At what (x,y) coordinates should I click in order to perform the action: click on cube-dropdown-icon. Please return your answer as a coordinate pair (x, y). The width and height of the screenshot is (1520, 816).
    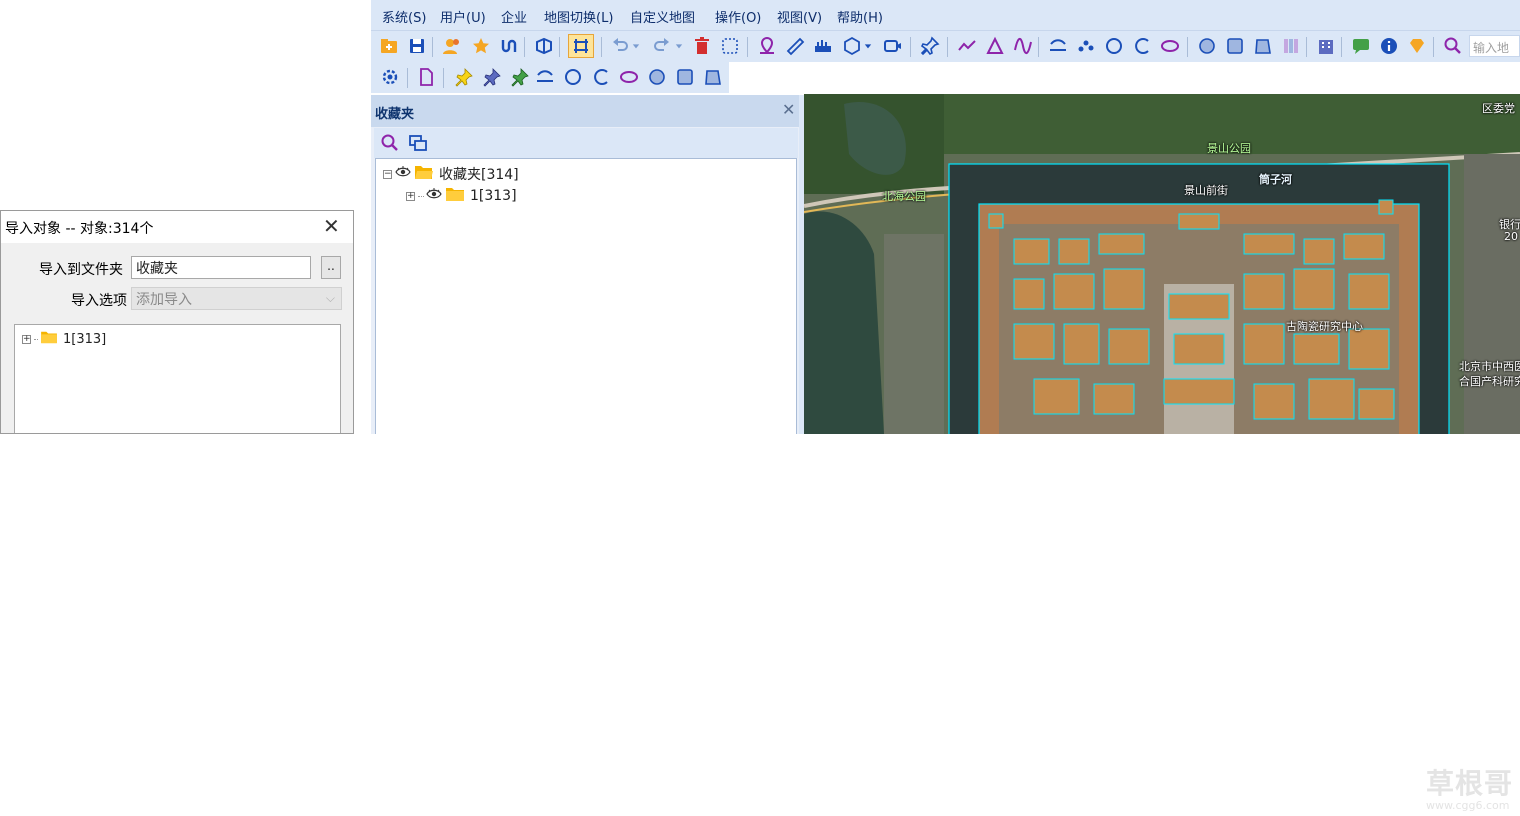
    Looking at the image, I should click on (868, 46).